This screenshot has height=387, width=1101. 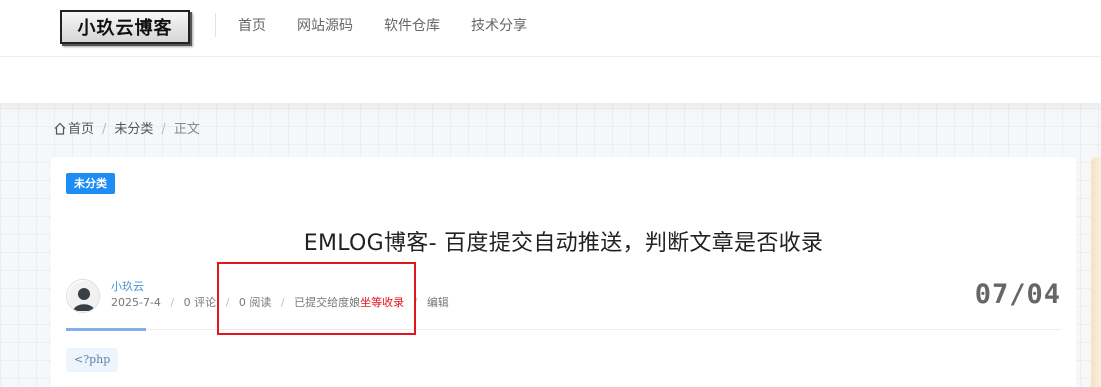 What do you see at coordinates (127, 287) in the screenshot?
I see `author-name: 小玖云` at bounding box center [127, 287].